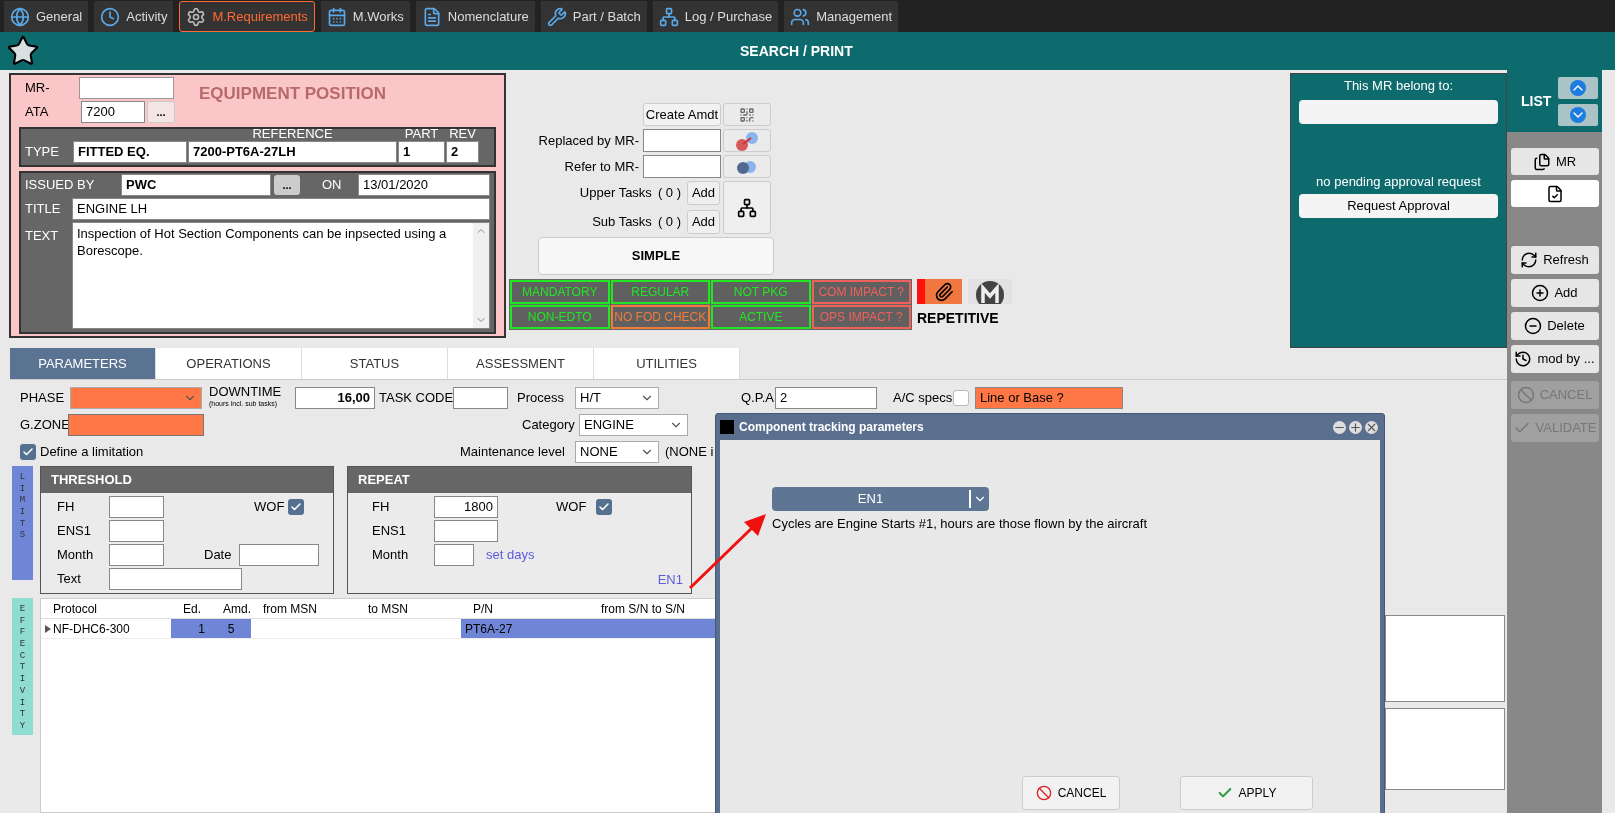  Describe the element at coordinates (667, 363) in the screenshot. I see `section-tab: UTILITIES` at that location.